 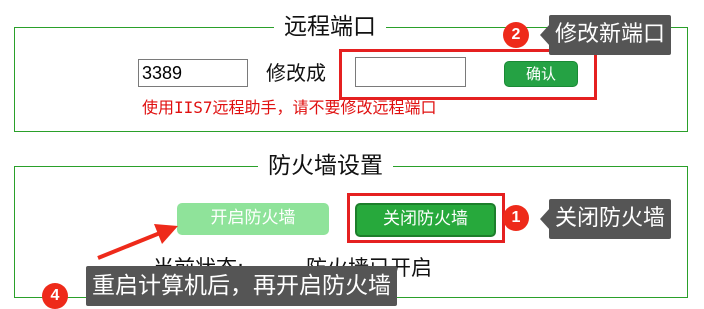 What do you see at coordinates (610, 35) in the screenshot?
I see `step-2-callout: 修改新端口` at bounding box center [610, 35].